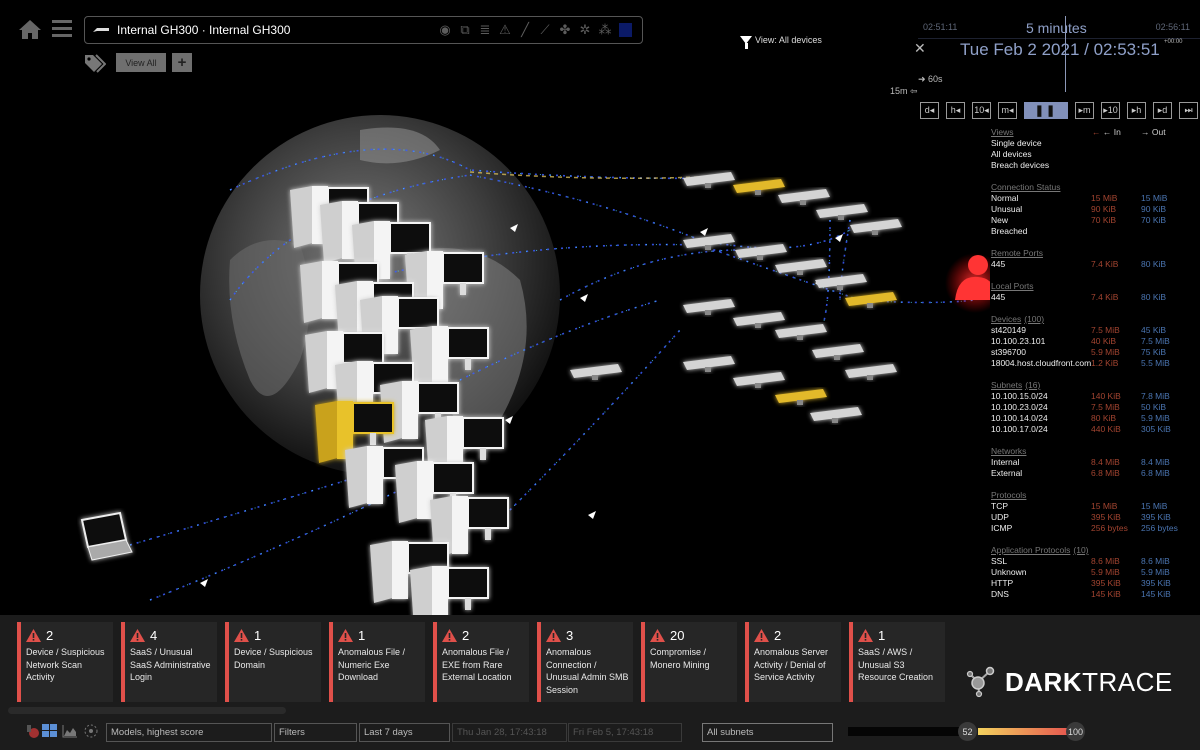 The height and width of the screenshot is (750, 1200). I want to click on logo-icon, so click(980, 682).